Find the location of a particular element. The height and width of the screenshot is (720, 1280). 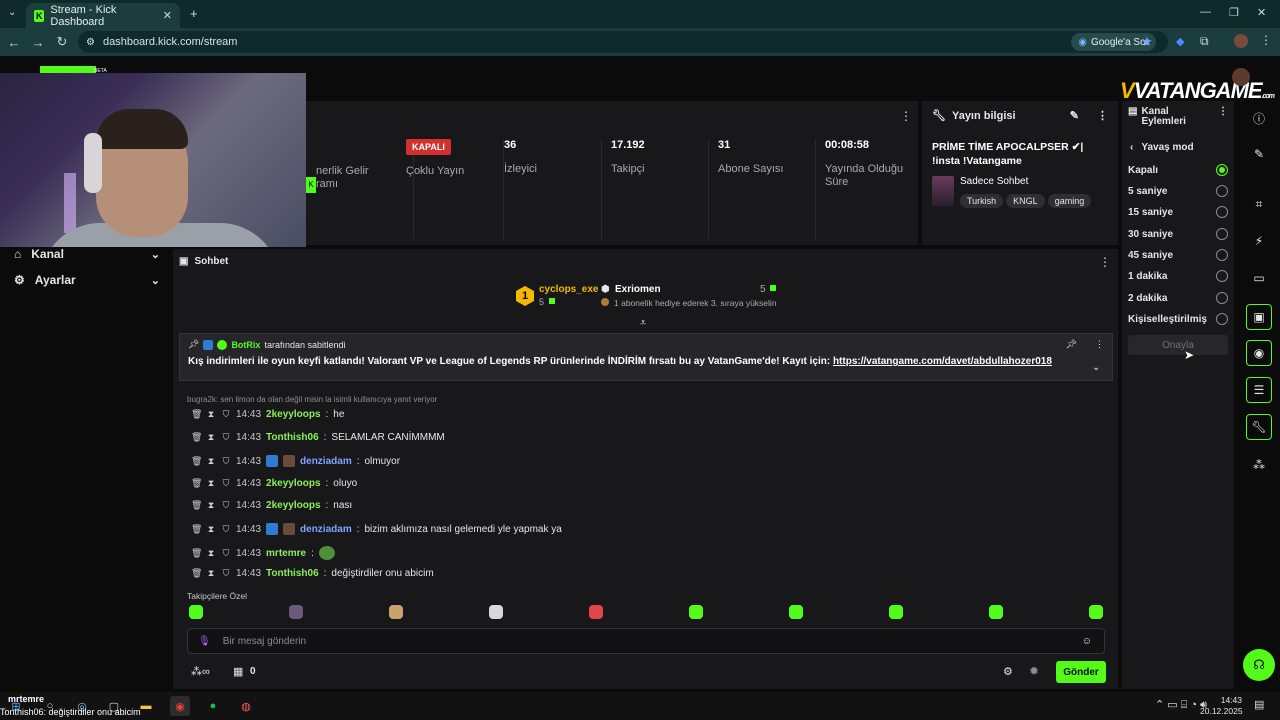

forward-icon: → is located at coordinates (38, 42).